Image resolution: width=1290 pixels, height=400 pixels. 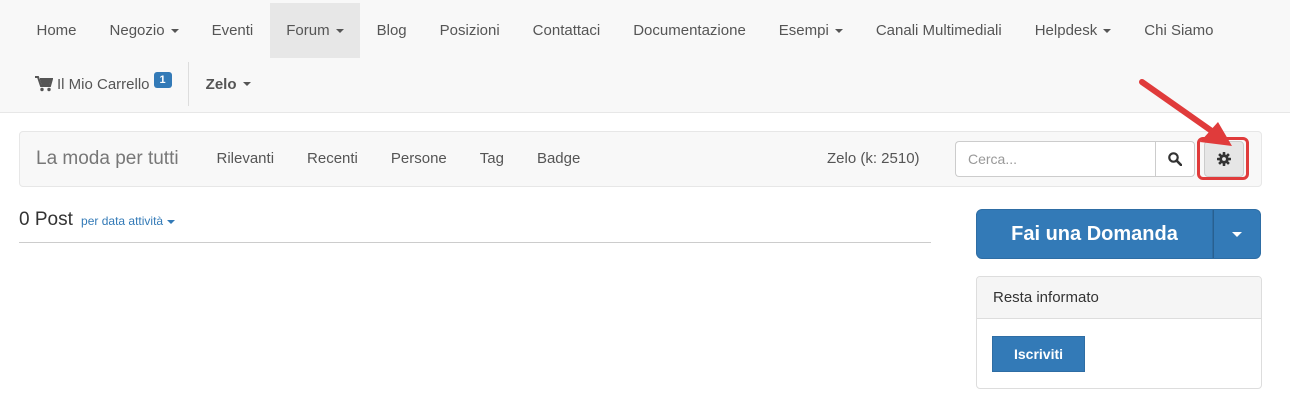 I want to click on stay-informed-panel: Resta informato Iscriviti, so click(x=1119, y=332).